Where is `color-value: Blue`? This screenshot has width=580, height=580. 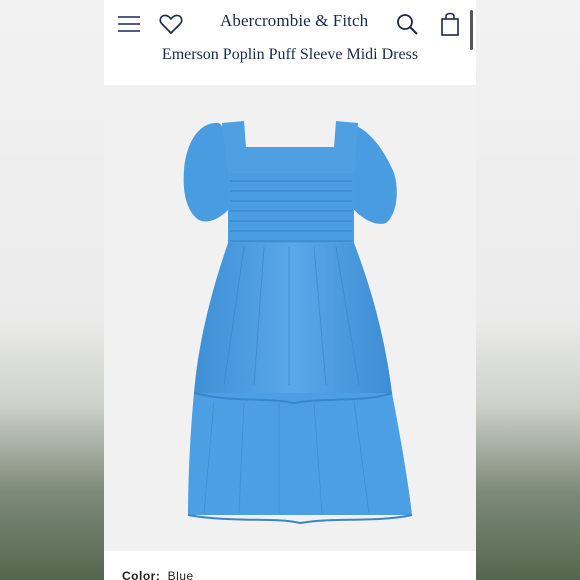 color-value: Blue is located at coordinates (180, 574).